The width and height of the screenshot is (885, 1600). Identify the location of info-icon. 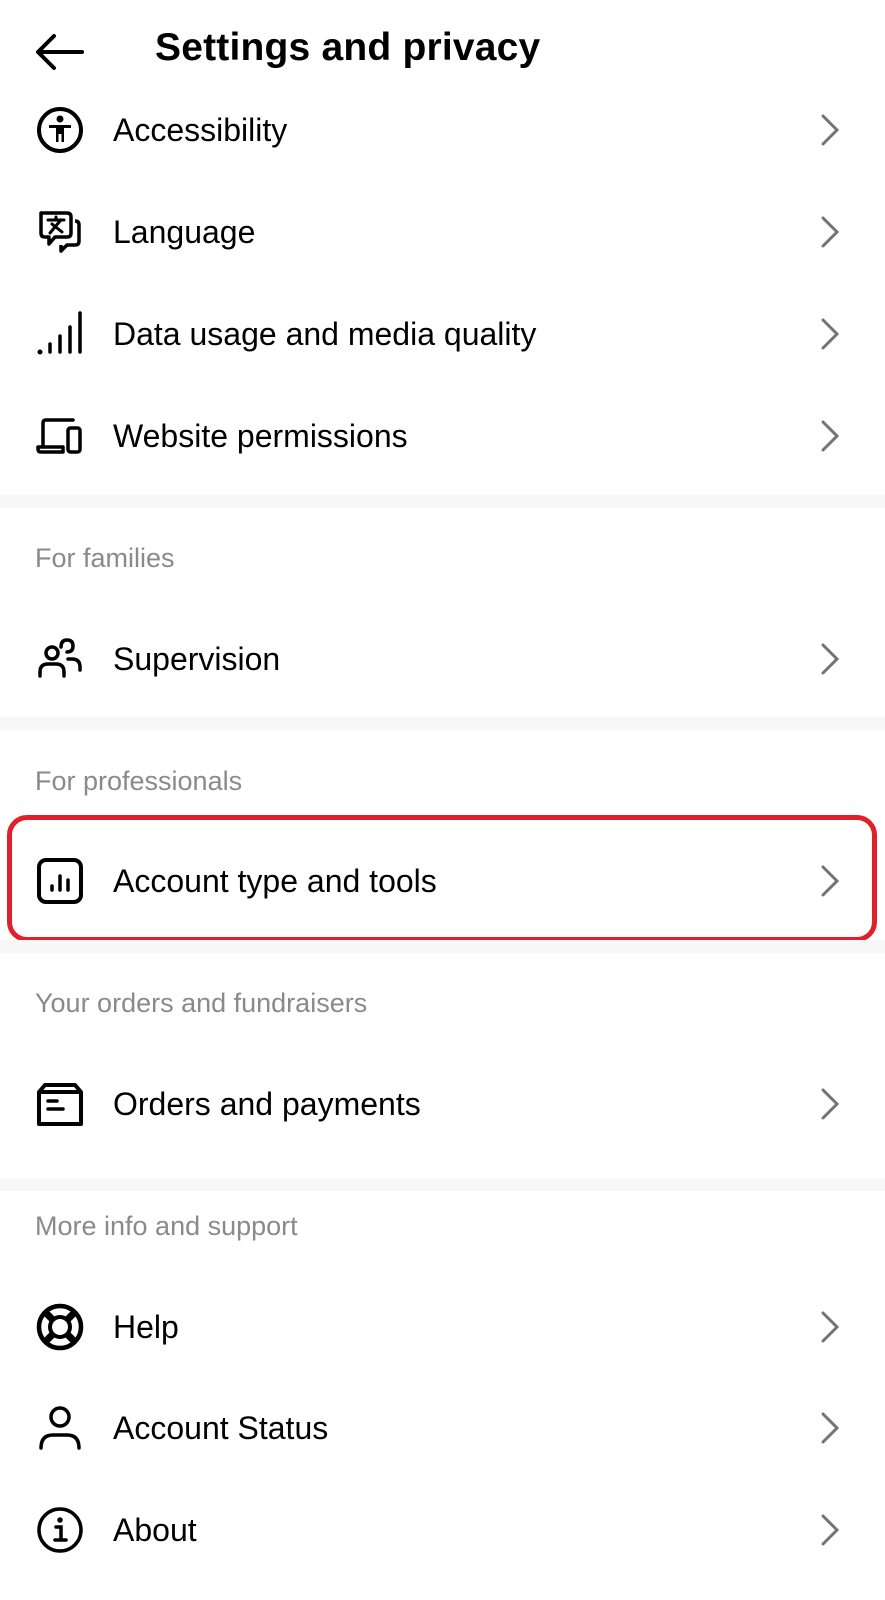
(60, 1530).